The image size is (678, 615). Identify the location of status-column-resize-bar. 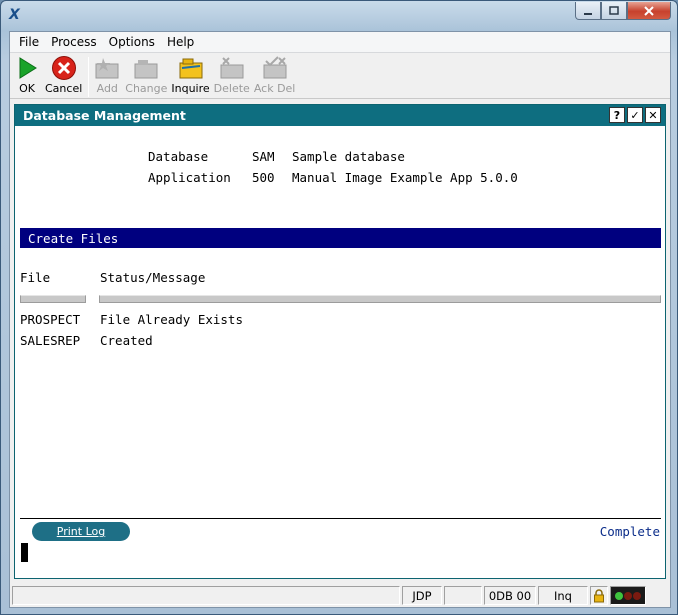
(380, 299).